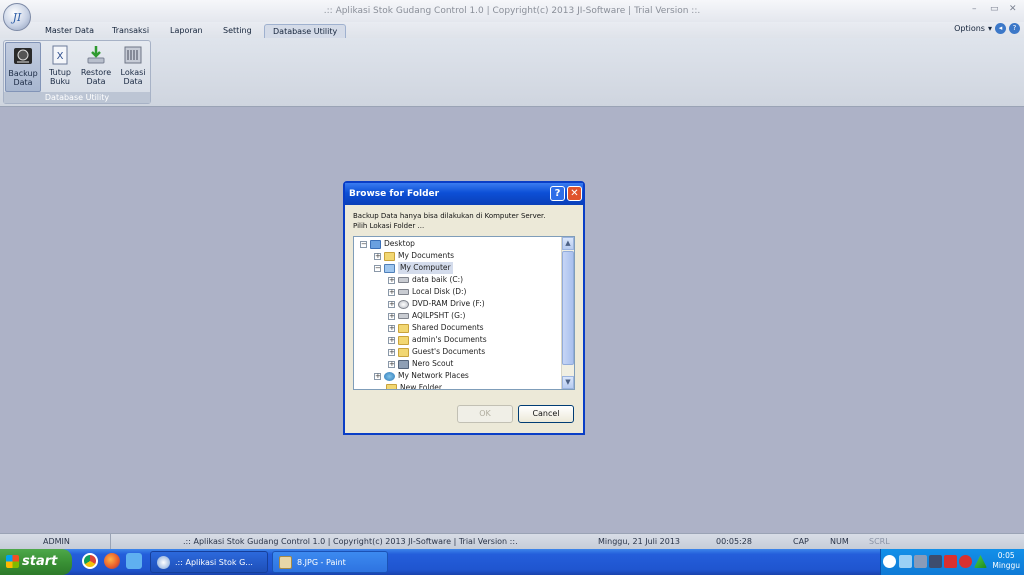 This screenshot has height=575, width=1024. I want to click on paint-task-icon, so click(285, 562).